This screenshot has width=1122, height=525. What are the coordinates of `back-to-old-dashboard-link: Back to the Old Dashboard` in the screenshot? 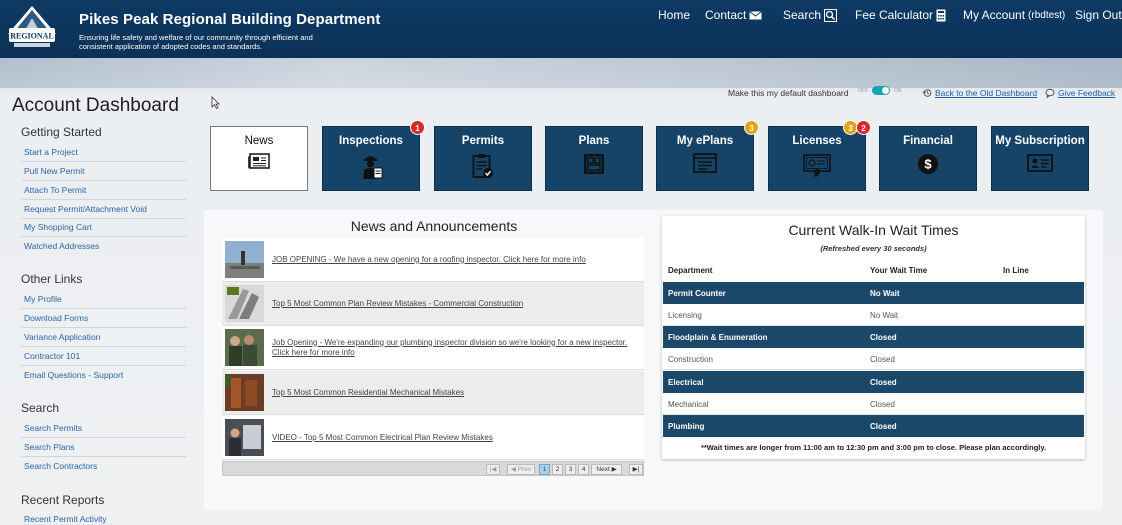 It's located at (979, 93).